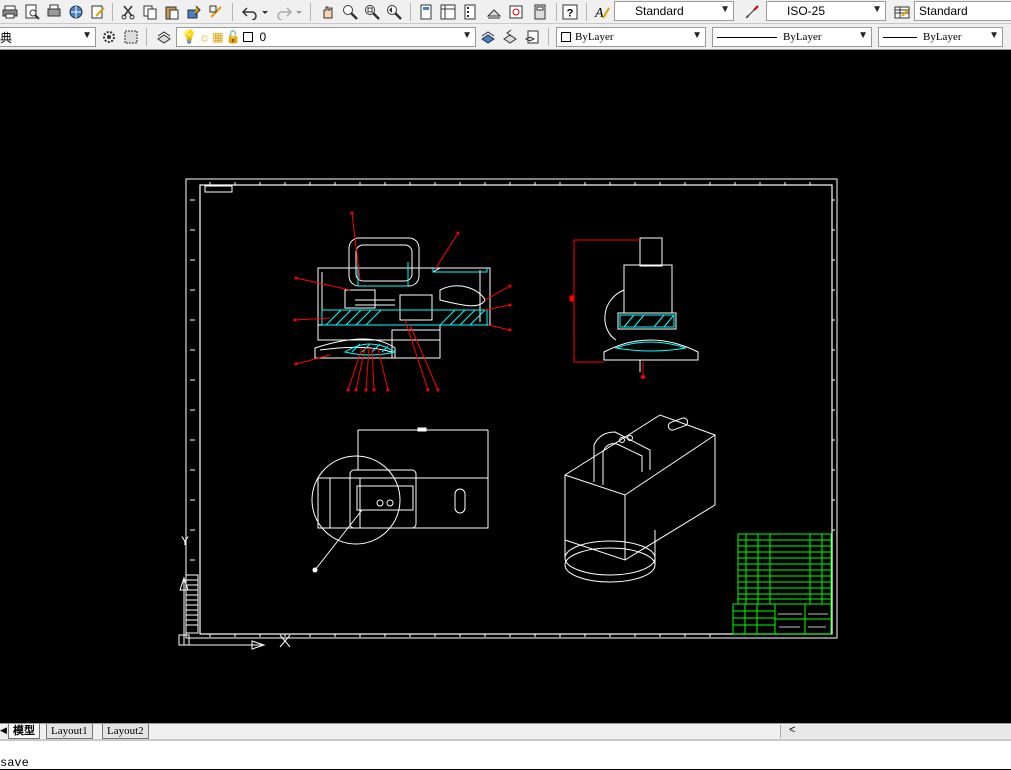 This screenshot has width=1011, height=770. Describe the element at coordinates (14, 763) in the screenshot. I see `command-history-text: save` at that location.